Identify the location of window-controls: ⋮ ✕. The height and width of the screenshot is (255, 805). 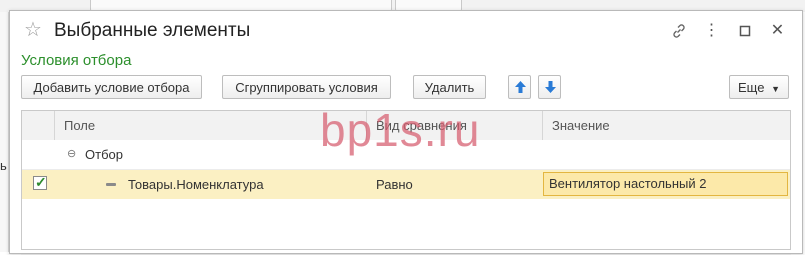
(728, 31).